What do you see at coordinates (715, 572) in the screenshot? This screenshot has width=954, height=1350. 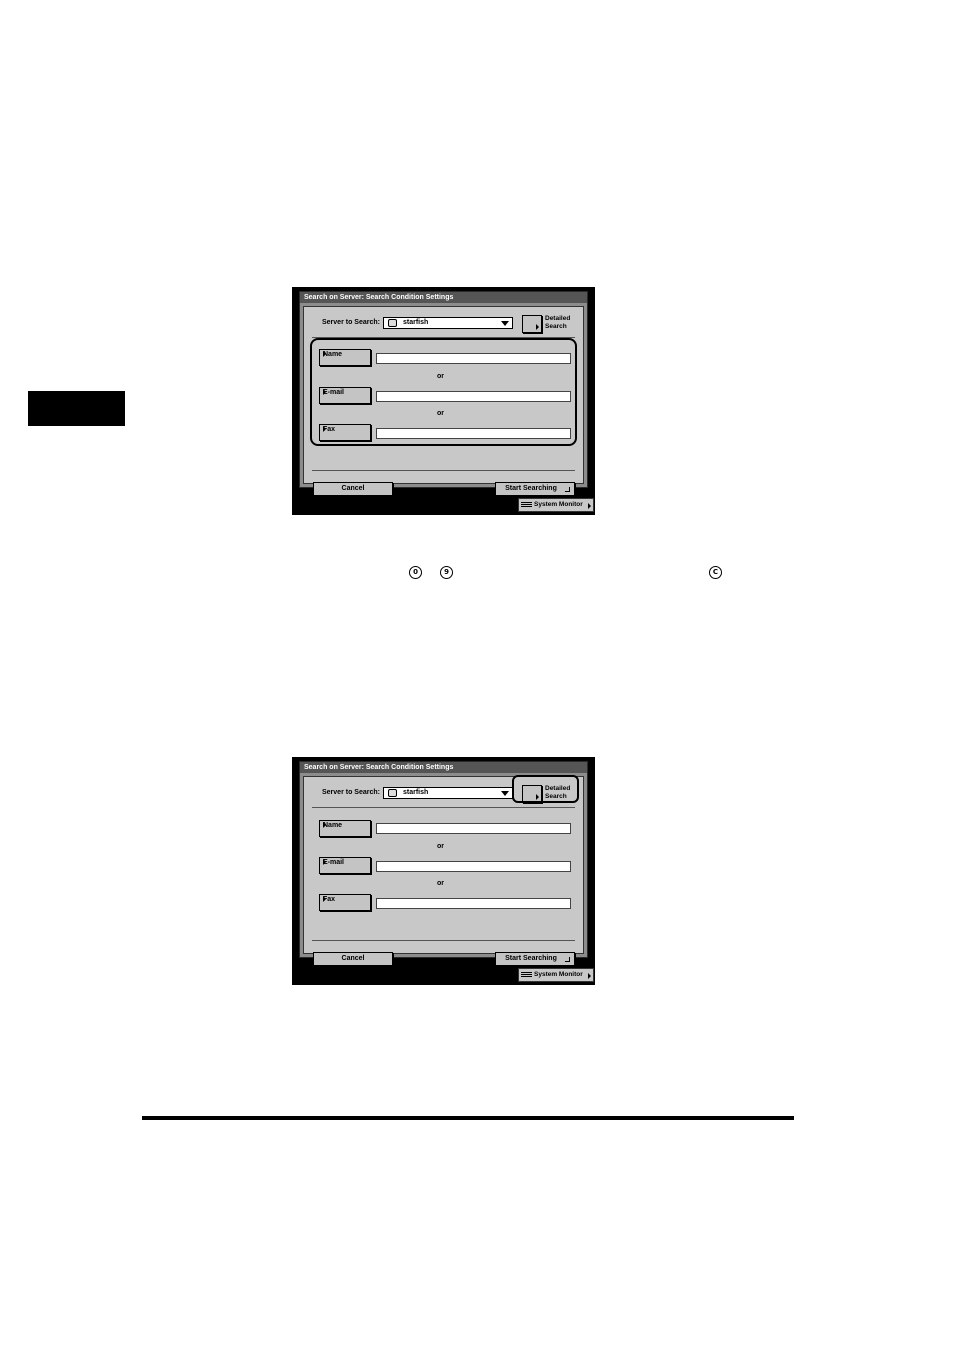 I see `clear-key-icon: C` at bounding box center [715, 572].